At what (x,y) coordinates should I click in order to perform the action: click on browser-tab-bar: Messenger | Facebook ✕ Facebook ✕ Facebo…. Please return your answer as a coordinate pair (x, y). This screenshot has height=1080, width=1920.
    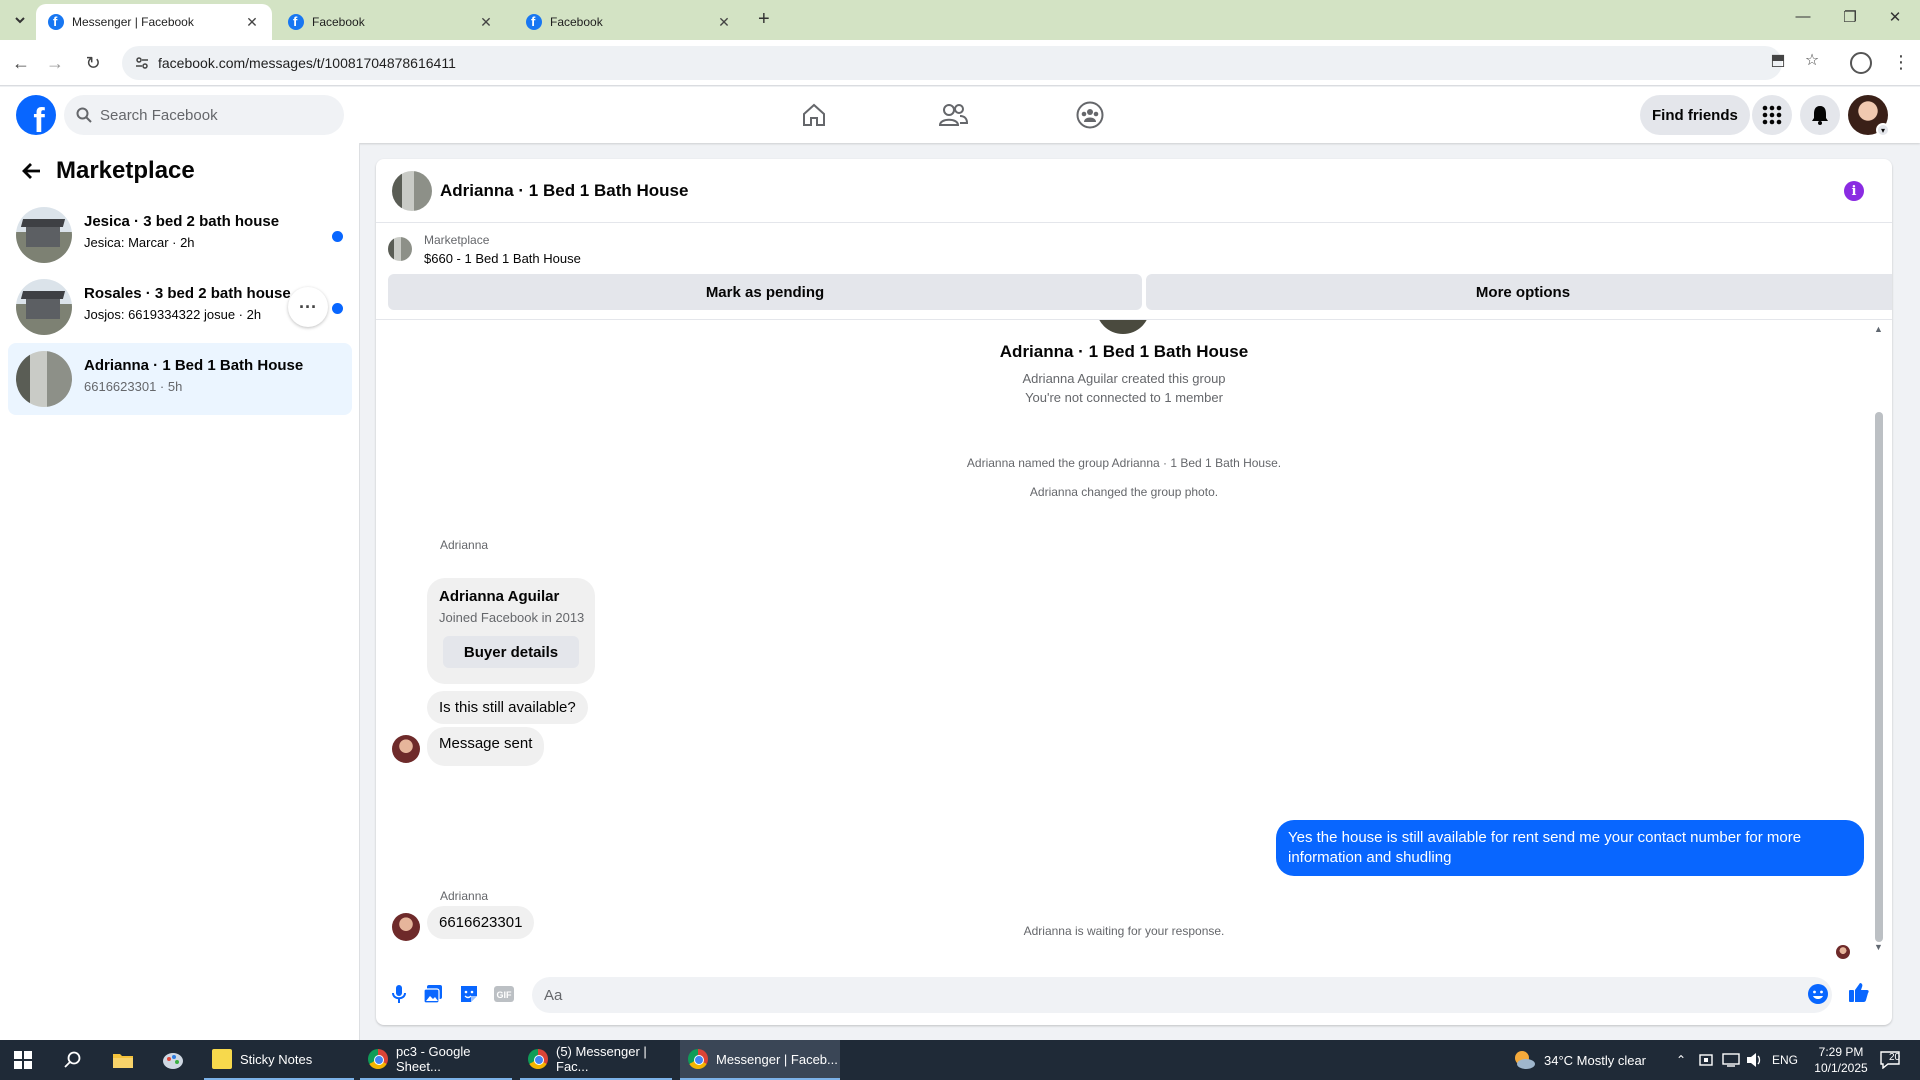
    Looking at the image, I should click on (960, 20).